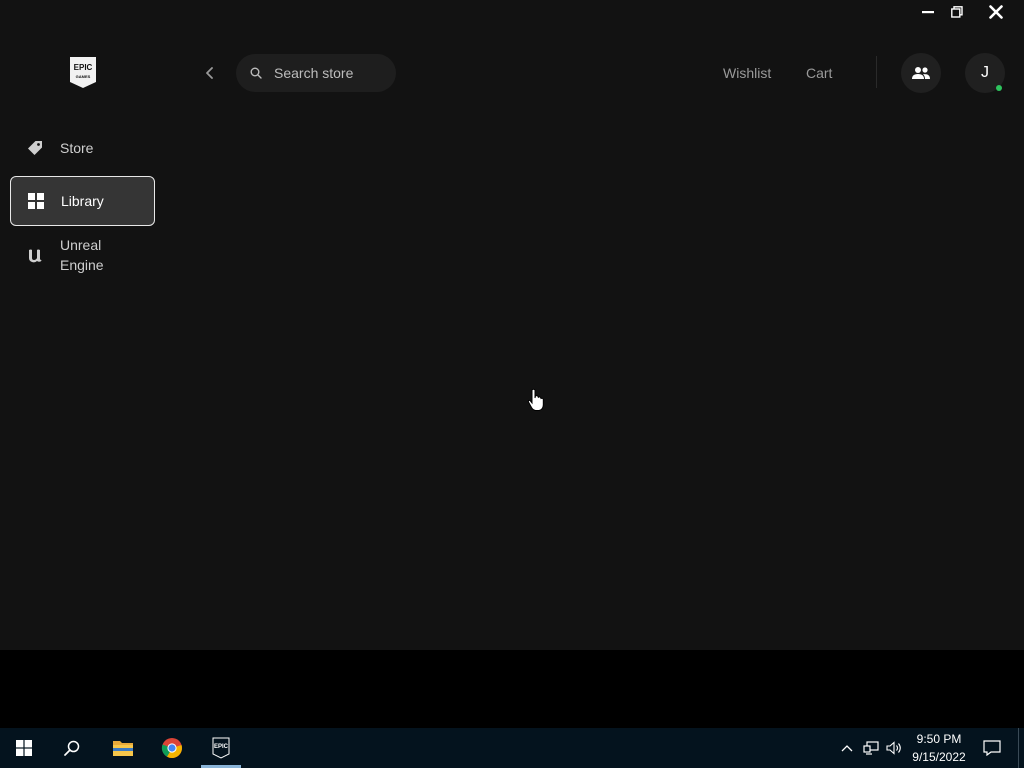  I want to click on minimize-button, so click(927, 12).